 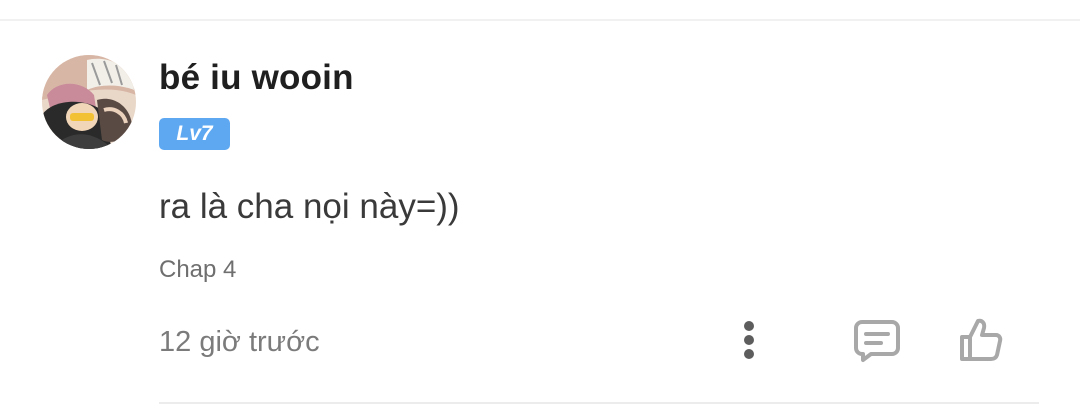 What do you see at coordinates (309, 206) in the screenshot?
I see `comment-text: ra là cha nọi này=))` at bounding box center [309, 206].